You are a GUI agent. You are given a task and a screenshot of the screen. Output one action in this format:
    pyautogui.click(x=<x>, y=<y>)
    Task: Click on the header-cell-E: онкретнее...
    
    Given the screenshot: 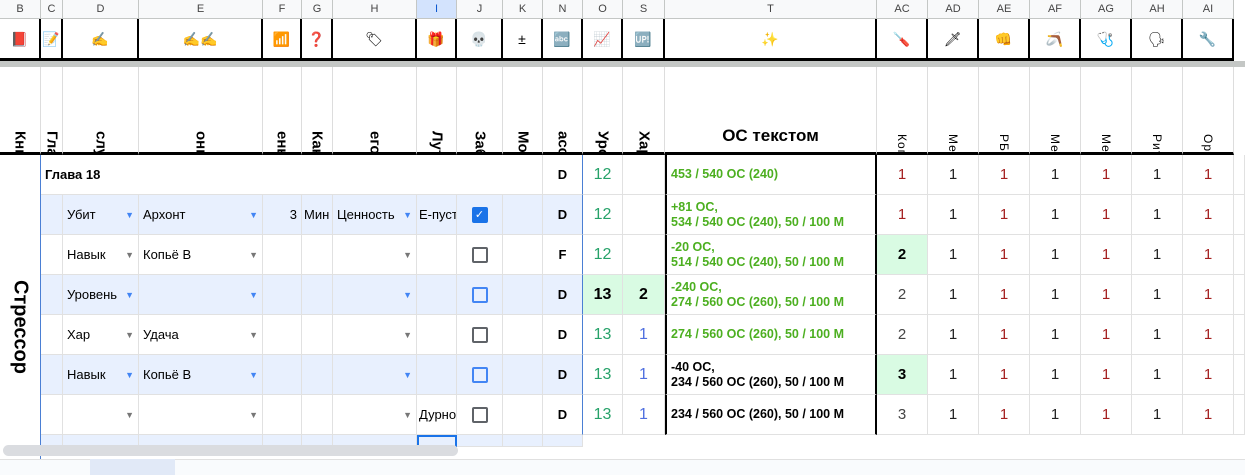 What is the action you would take?
    pyautogui.click(x=201, y=111)
    